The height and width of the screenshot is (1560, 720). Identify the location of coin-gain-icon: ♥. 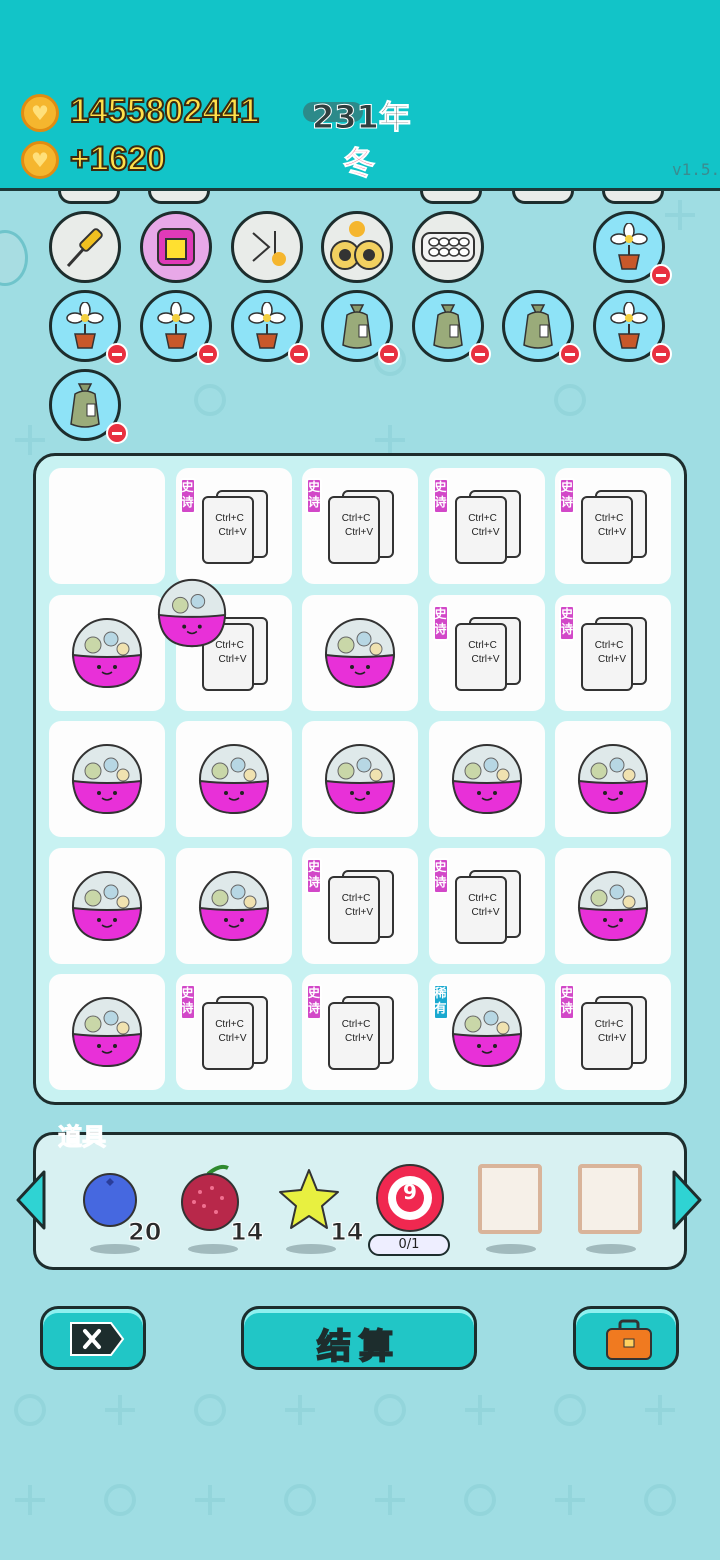
(40, 160).